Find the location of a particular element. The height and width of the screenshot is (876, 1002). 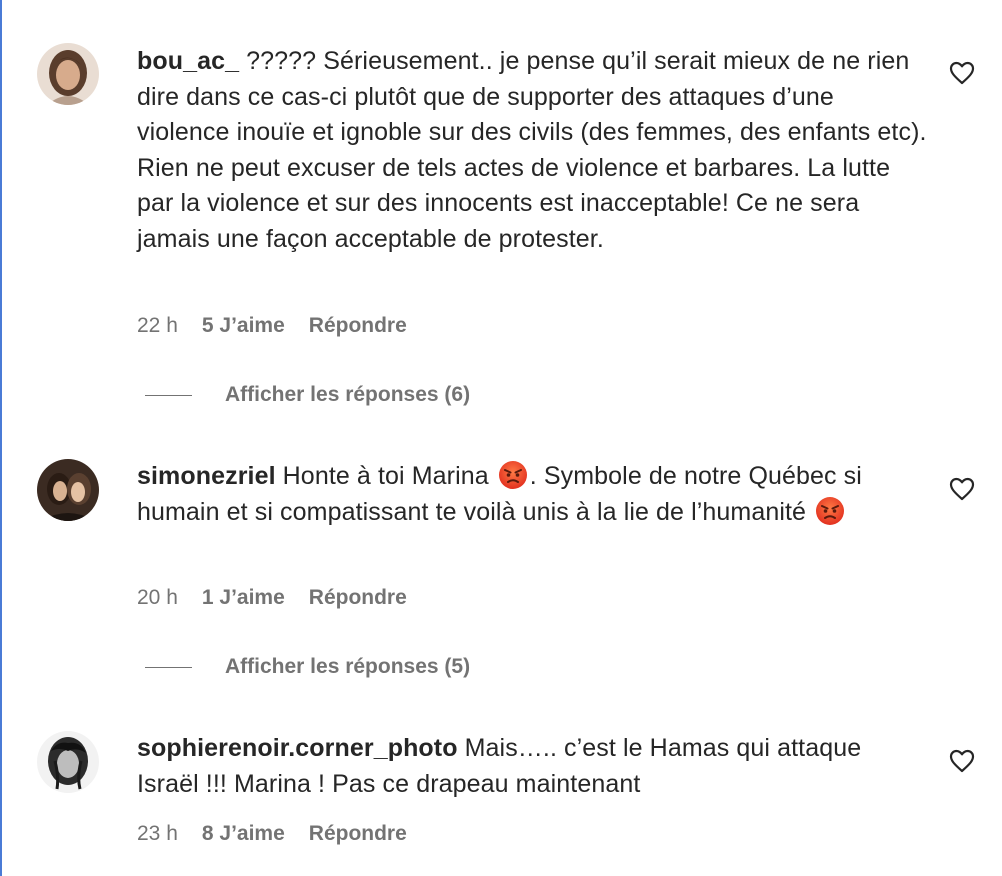

comment-meta: 23 h 8 J’aime Répondre is located at coordinates (272, 834).